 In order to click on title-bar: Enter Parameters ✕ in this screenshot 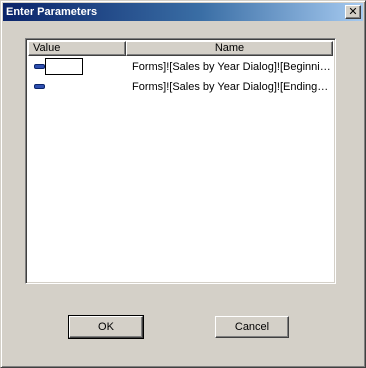, I will do `click(183, 12)`.